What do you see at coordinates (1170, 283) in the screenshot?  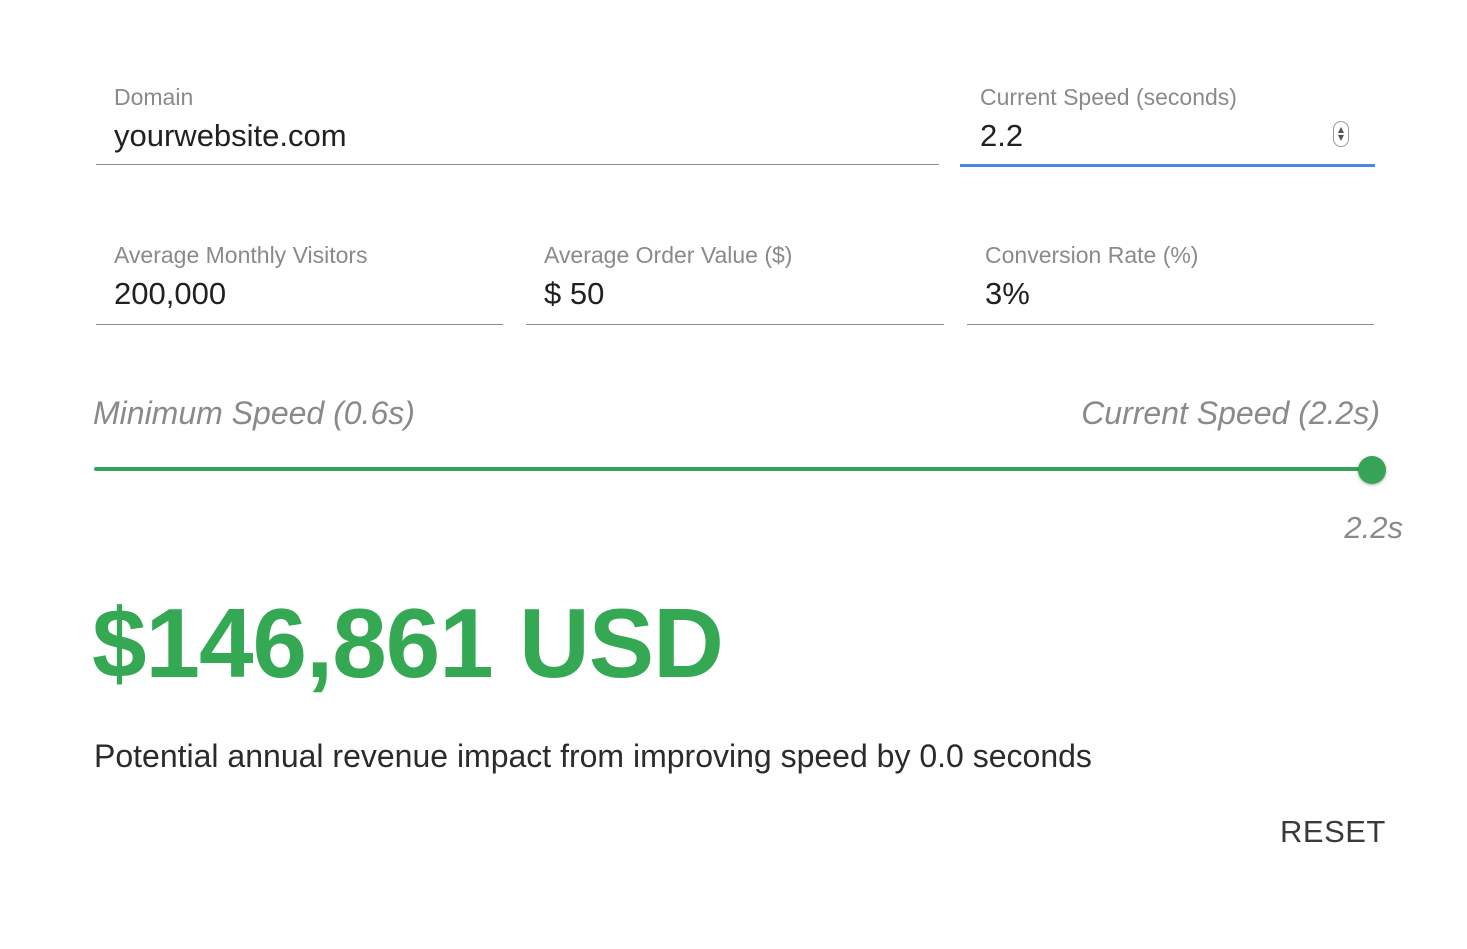 I see `conversion-rate-field: Conversion Rate (%) 3%` at bounding box center [1170, 283].